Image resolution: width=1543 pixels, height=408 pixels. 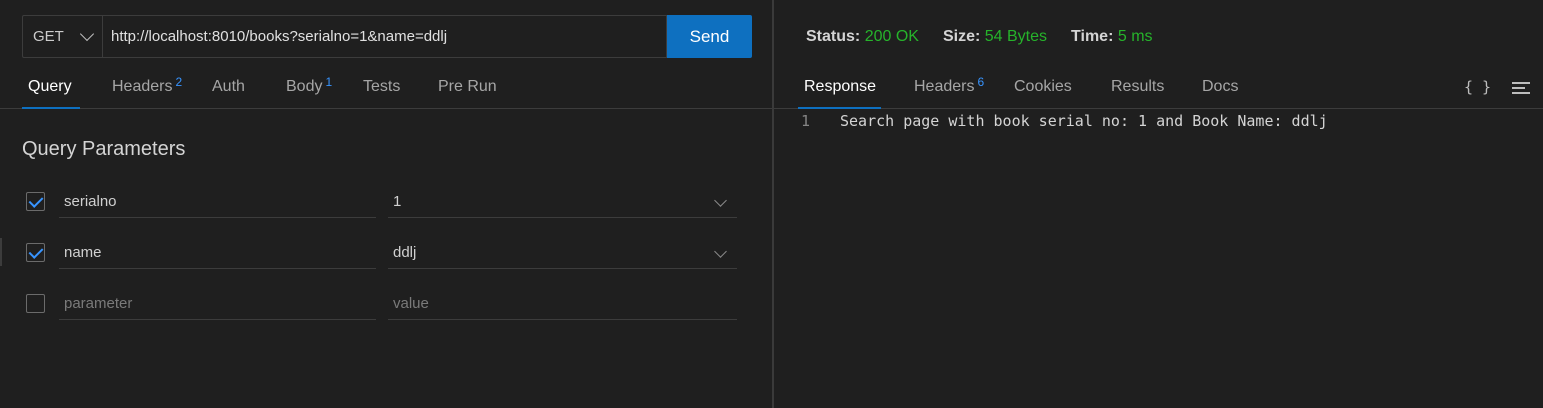 I want to click on format-json-icon: { }, so click(x=1477, y=87).